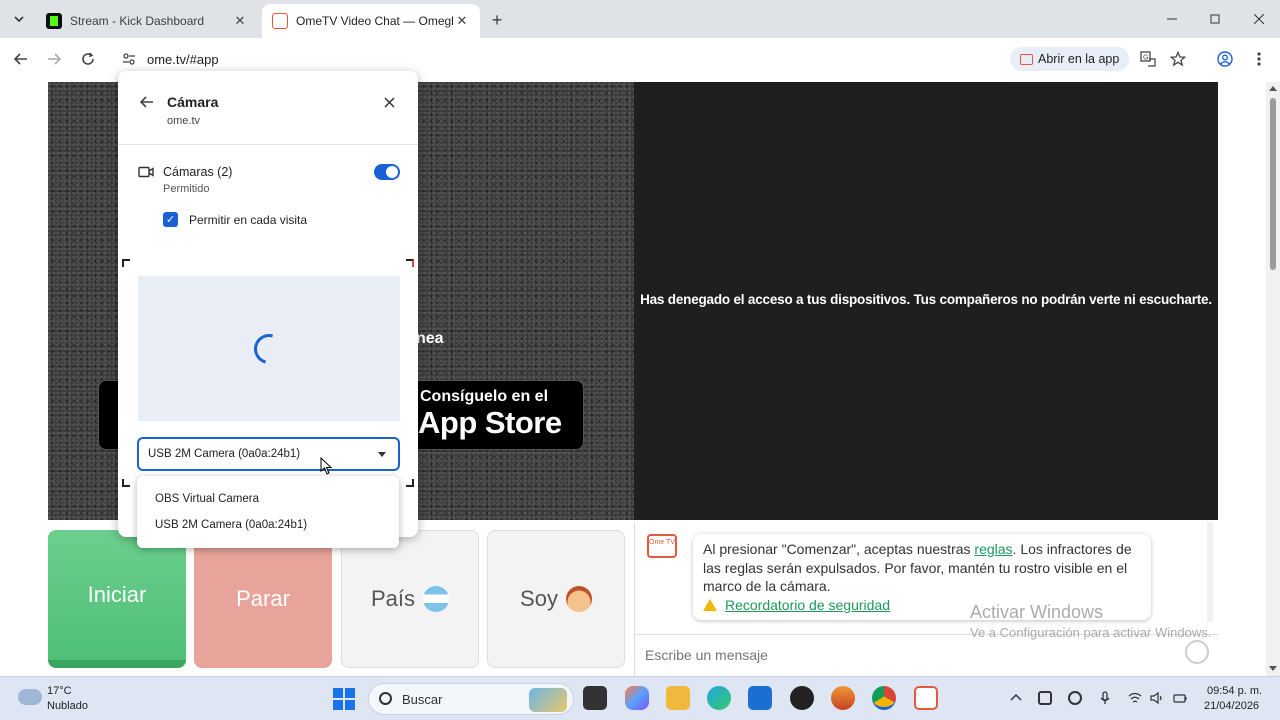 This screenshot has height=720, width=1280. What do you see at coordinates (54, 59) in the screenshot?
I see `forward-icon` at bounding box center [54, 59].